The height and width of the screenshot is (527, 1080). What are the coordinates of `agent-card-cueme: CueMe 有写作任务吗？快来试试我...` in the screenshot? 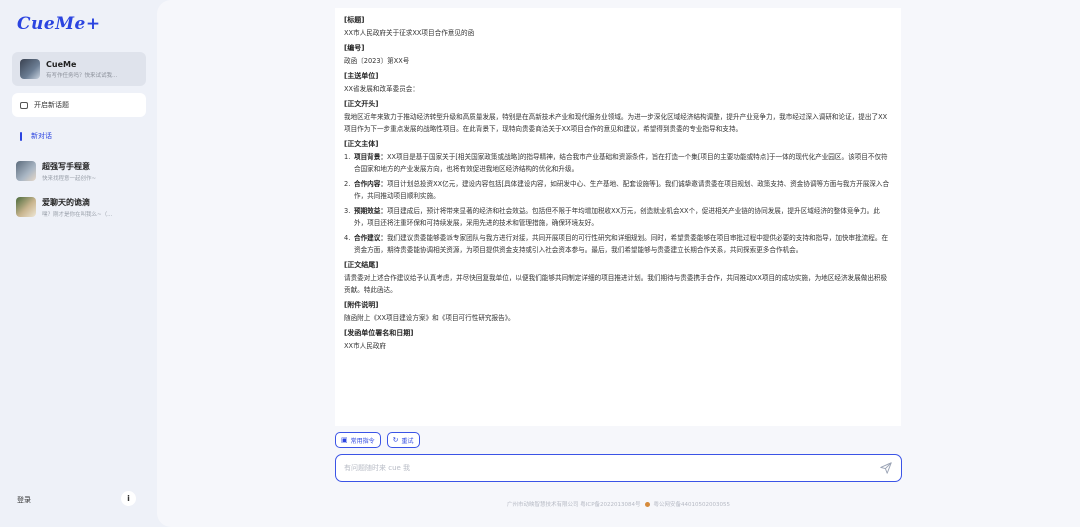 It's located at (79, 69).